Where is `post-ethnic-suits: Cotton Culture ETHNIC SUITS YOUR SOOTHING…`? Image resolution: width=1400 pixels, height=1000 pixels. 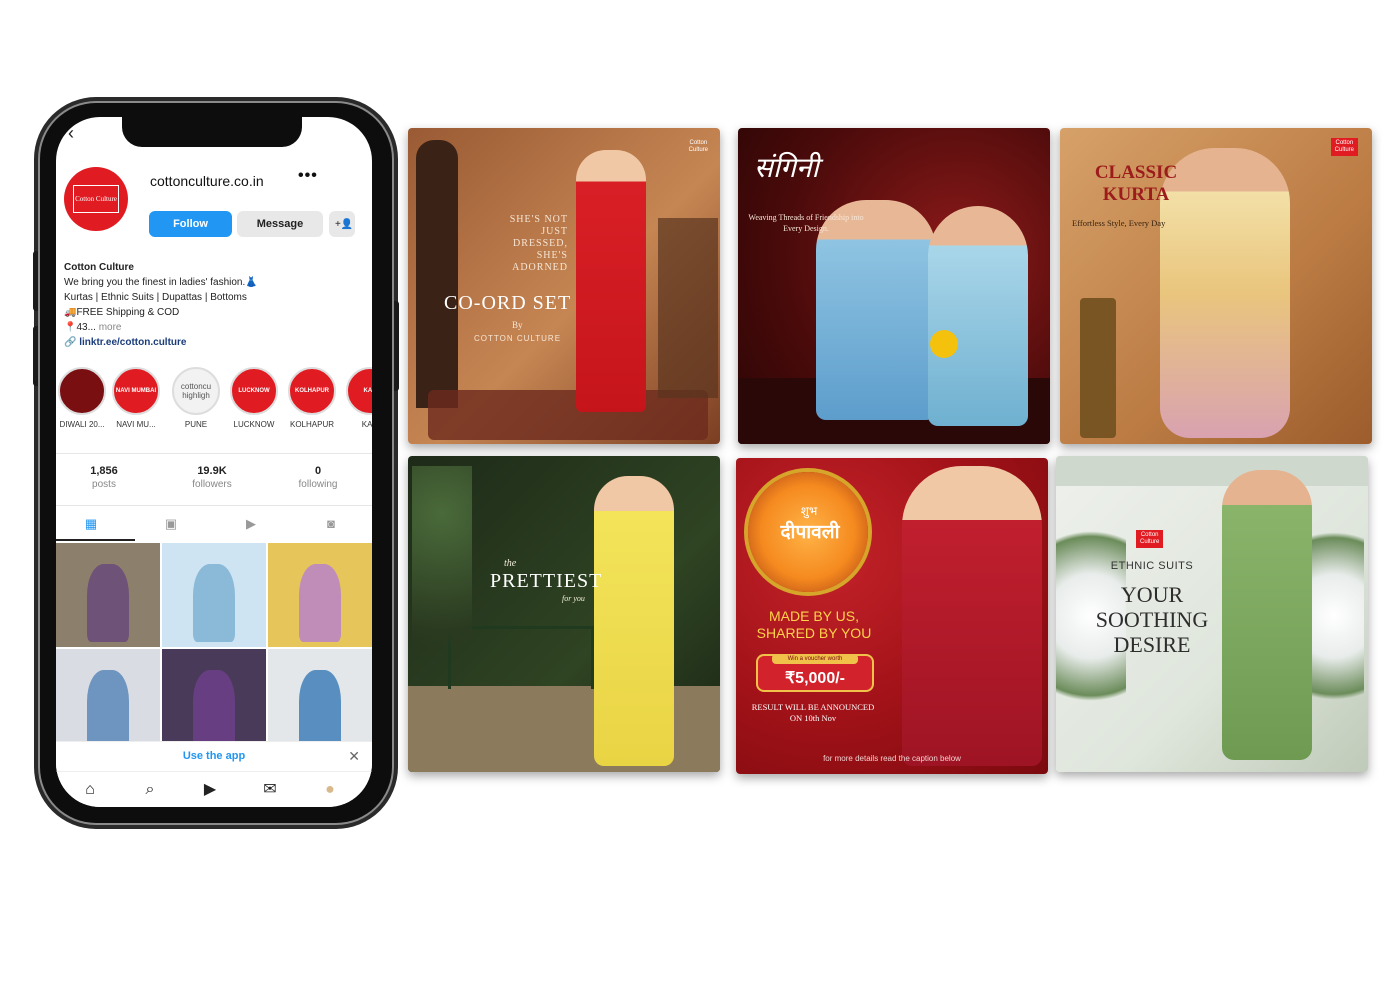 post-ethnic-suits: Cotton Culture ETHNIC SUITS YOUR SOOTHING… is located at coordinates (1212, 614).